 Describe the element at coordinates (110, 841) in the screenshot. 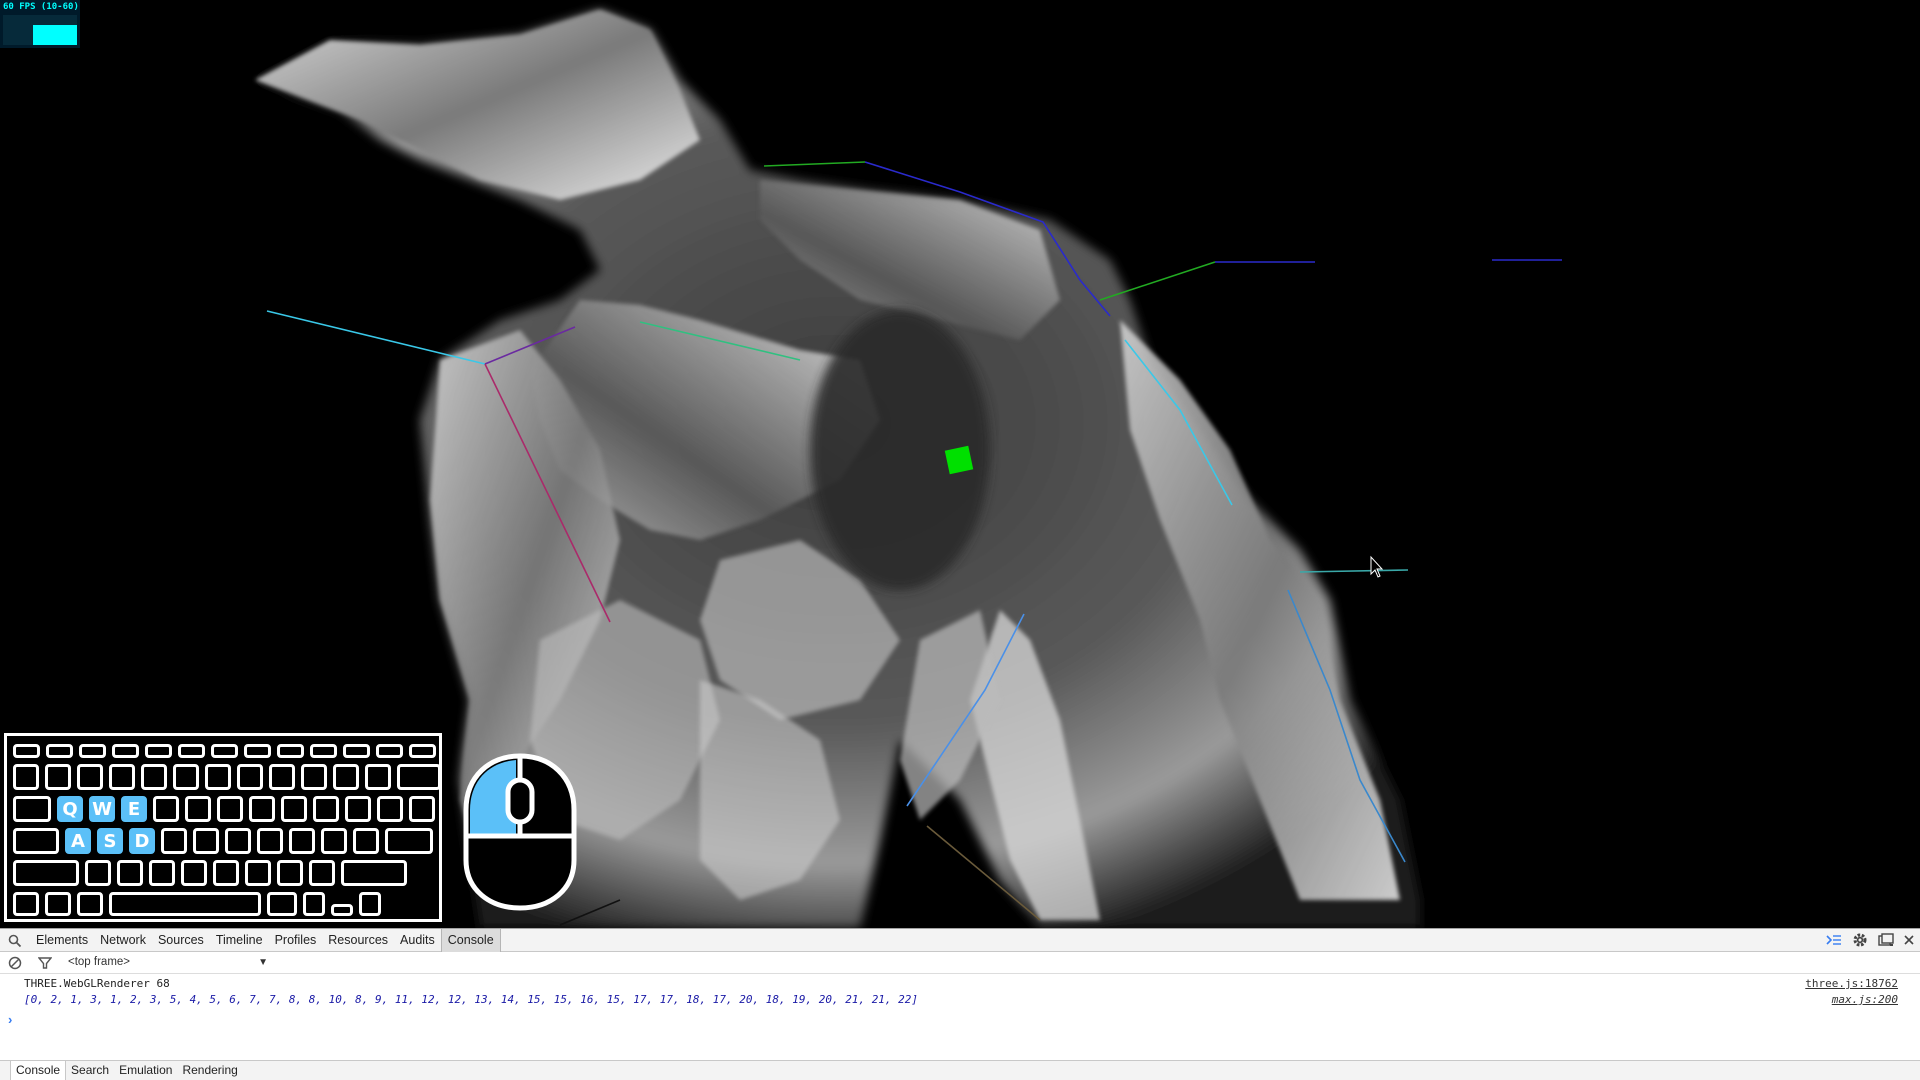

I see `key-s: S` at that location.